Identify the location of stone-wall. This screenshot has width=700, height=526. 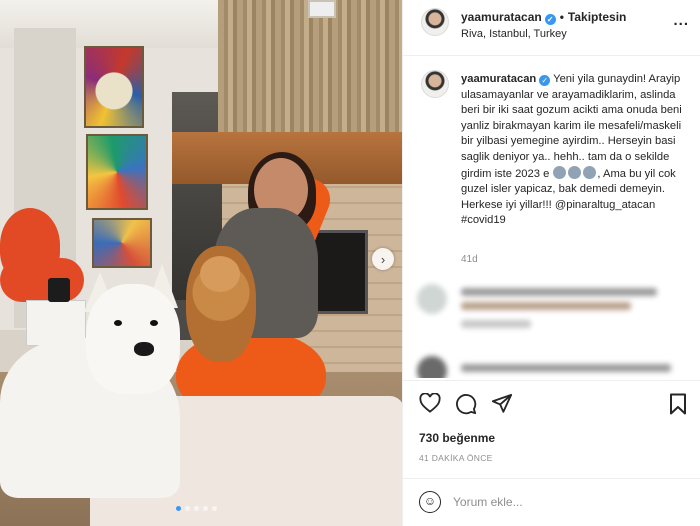
(310, 70).